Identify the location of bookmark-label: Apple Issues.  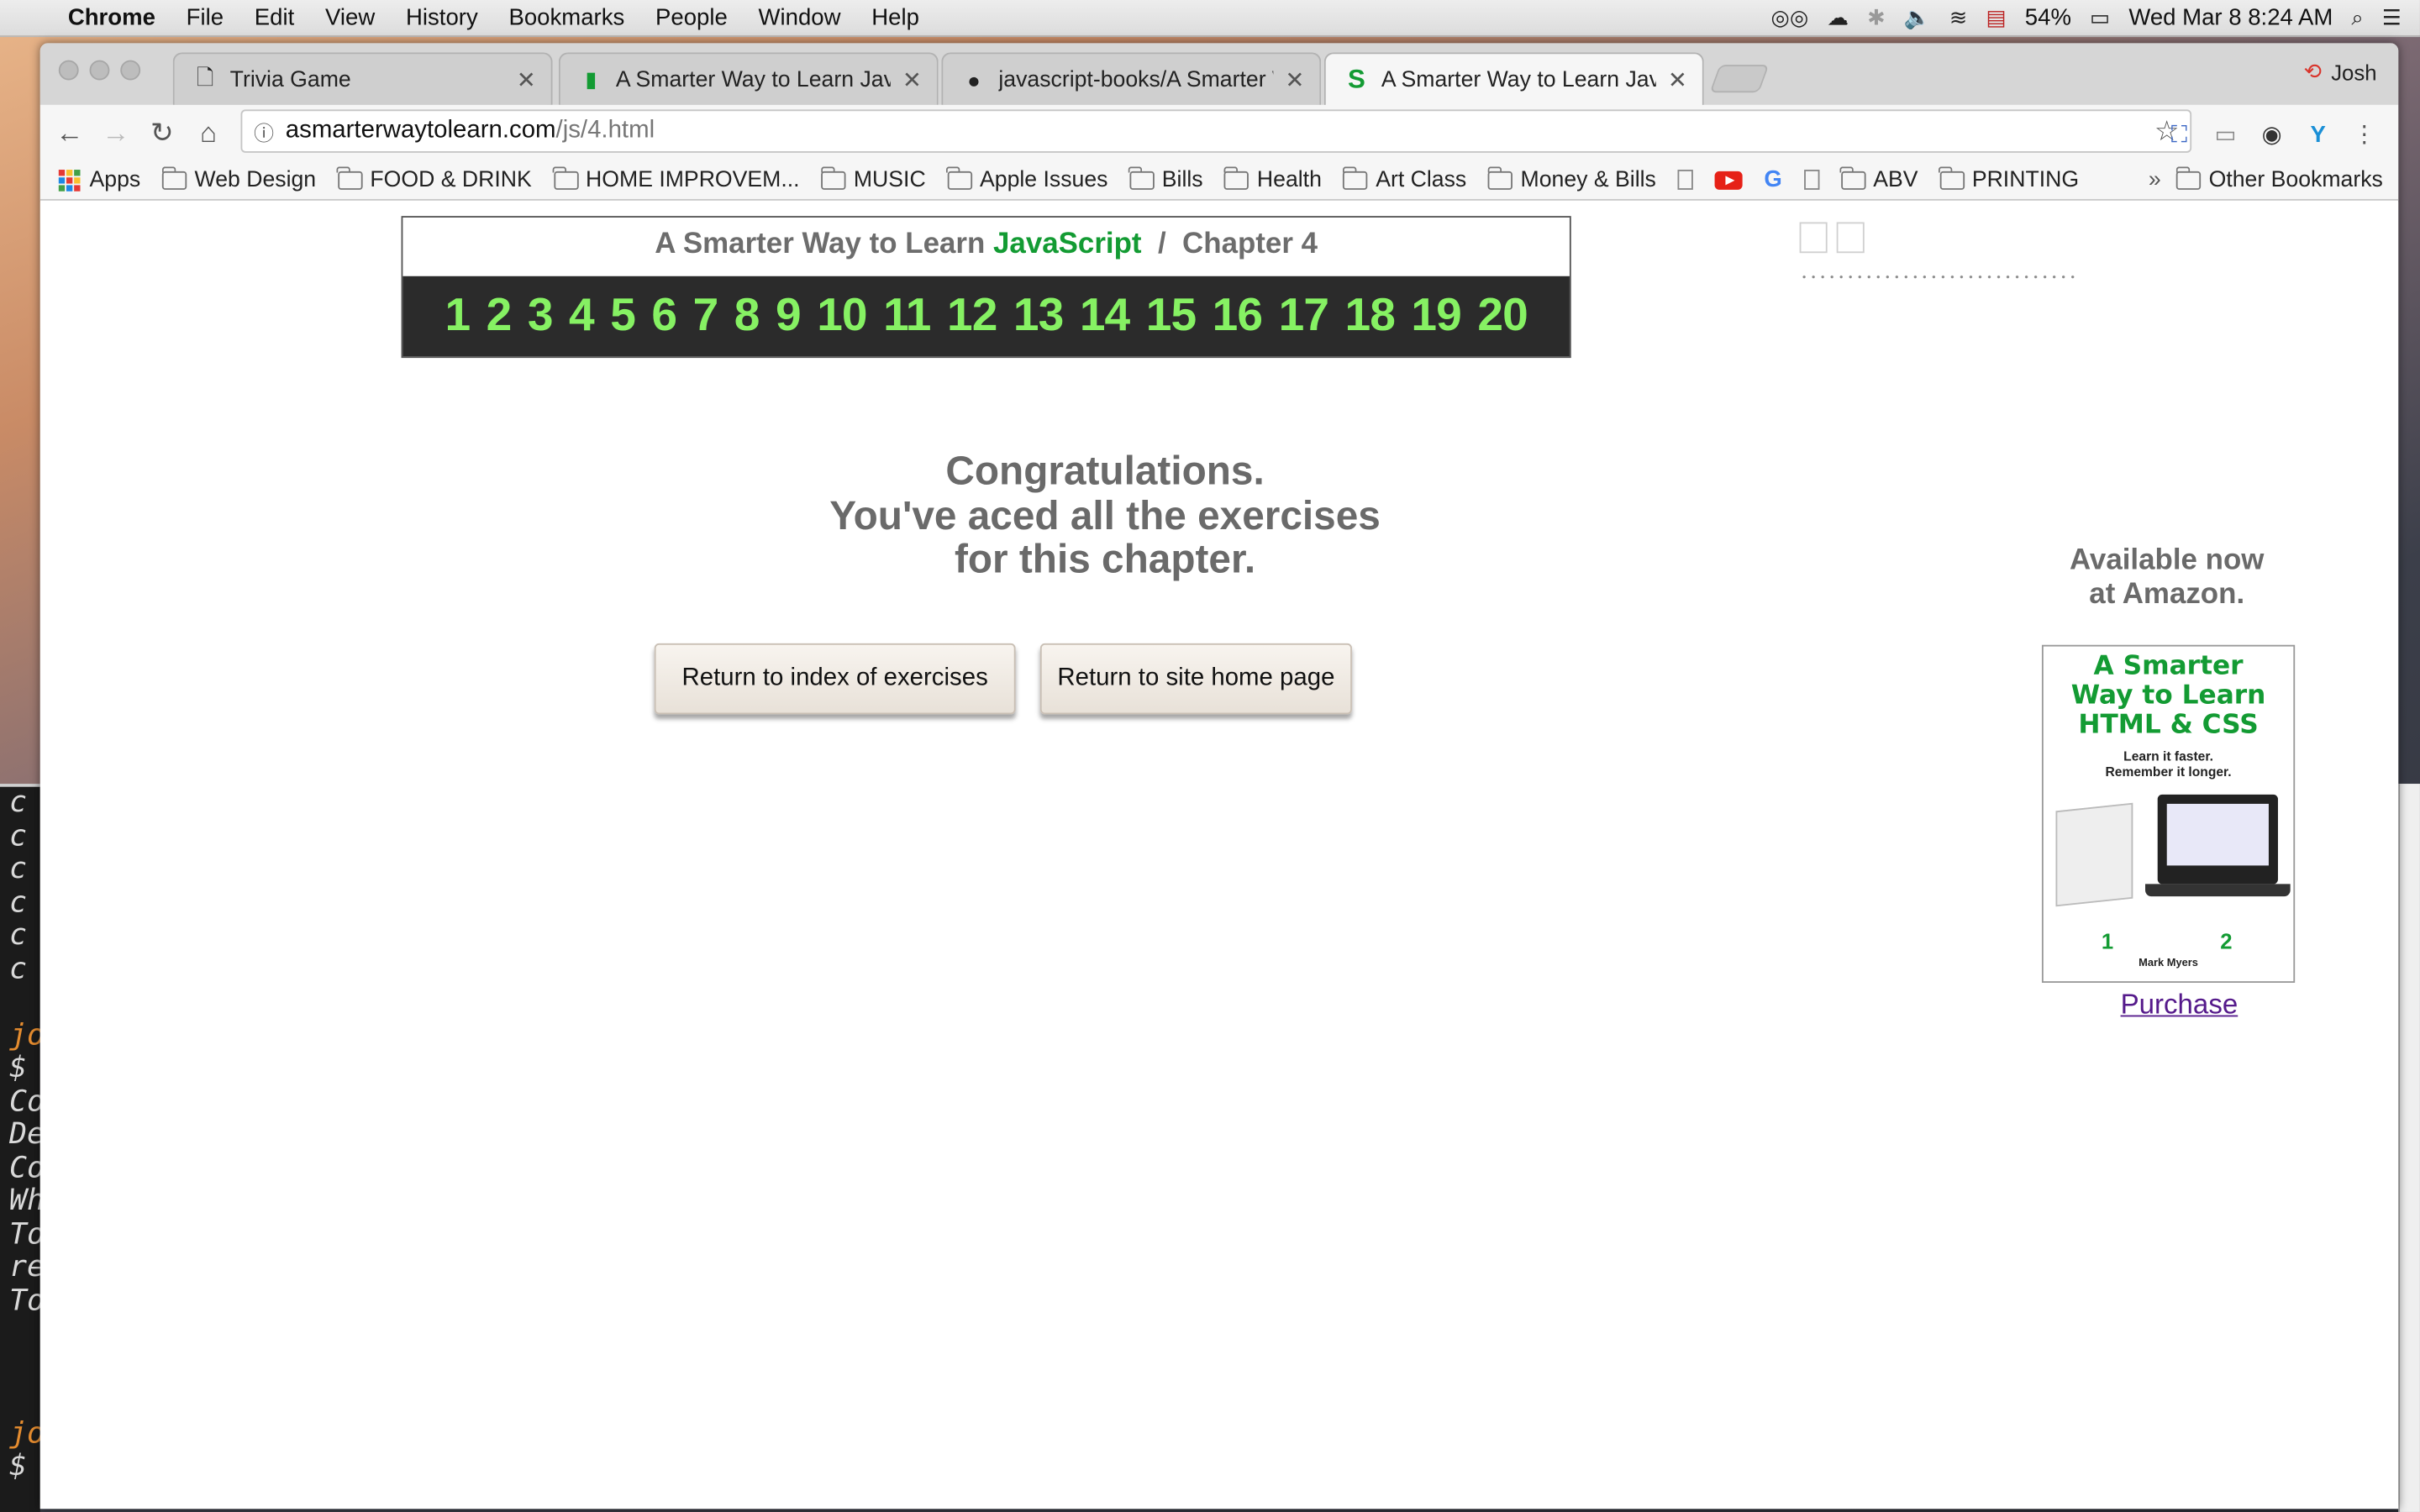
(1043, 179).